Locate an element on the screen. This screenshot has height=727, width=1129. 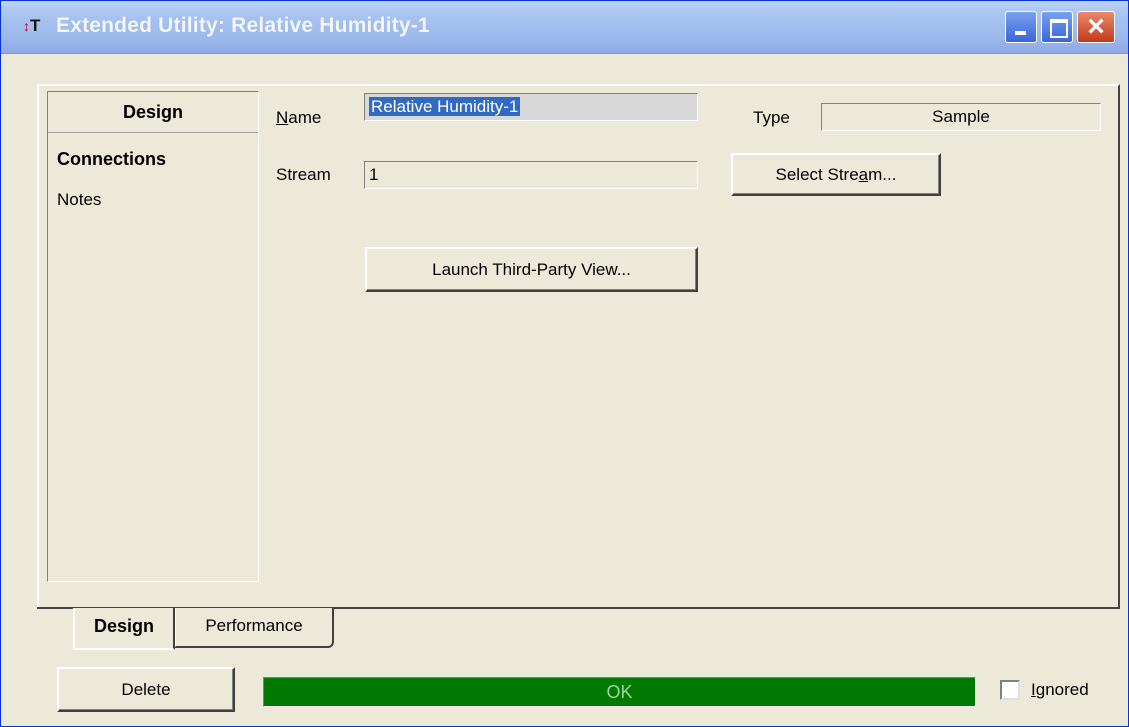
type-label: Type is located at coordinates (771, 117).